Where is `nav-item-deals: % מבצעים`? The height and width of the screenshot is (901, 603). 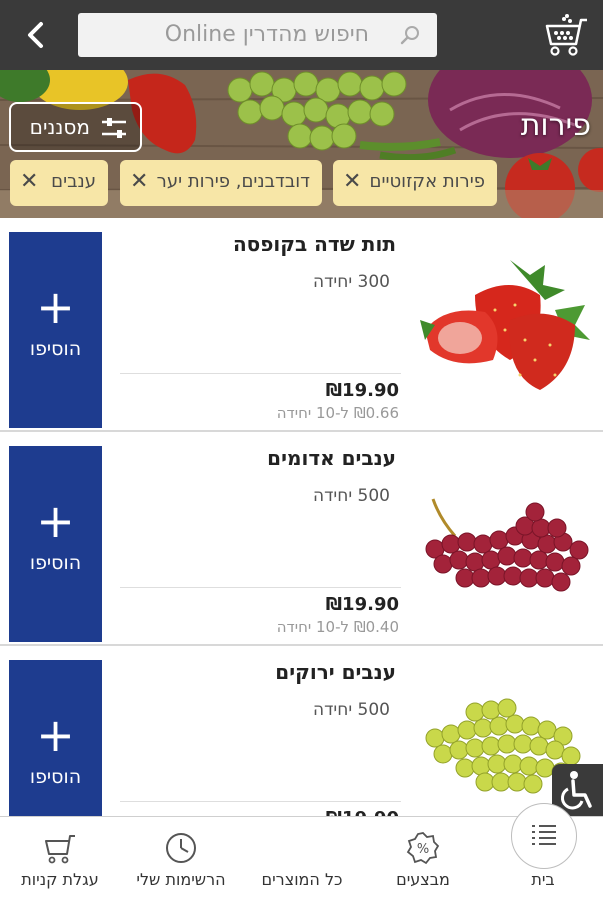
nav-item-deals: % מבצעים is located at coordinates (423, 859).